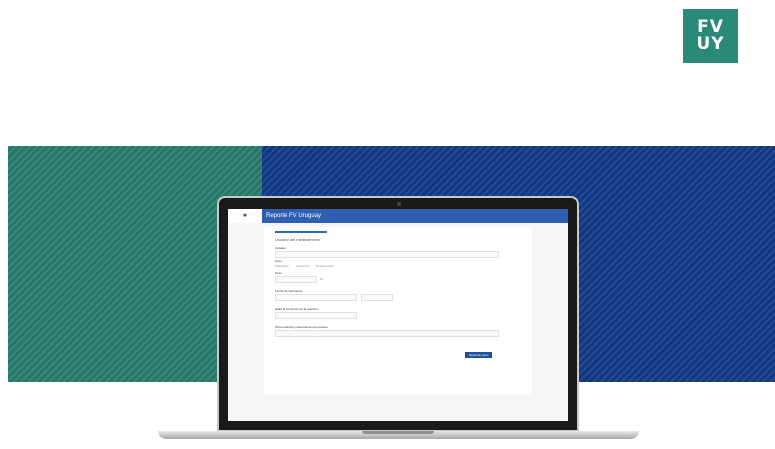 The image size is (775, 449). Describe the element at coordinates (302, 266) in the screenshot. I see `sex-option-female: Femenino` at that location.